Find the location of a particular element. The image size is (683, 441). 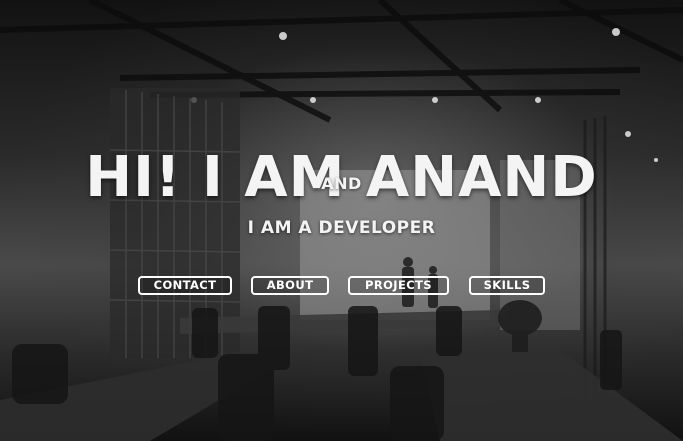

hero-nav: CONTACT ABOUT PROJECTS SKILLS is located at coordinates (341, 288).